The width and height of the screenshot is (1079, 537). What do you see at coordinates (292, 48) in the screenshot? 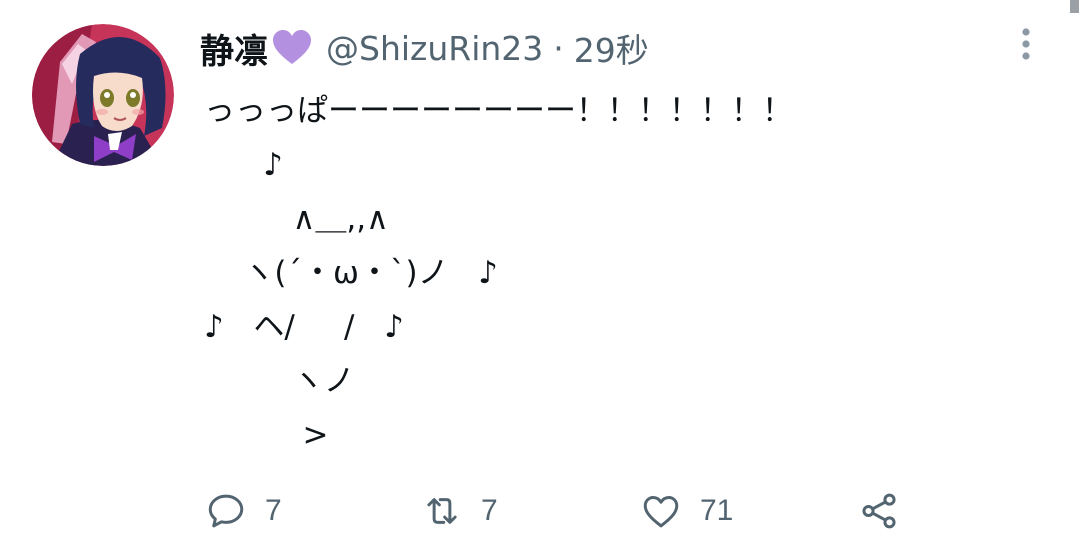
I see `purple-heart-icon` at bounding box center [292, 48].